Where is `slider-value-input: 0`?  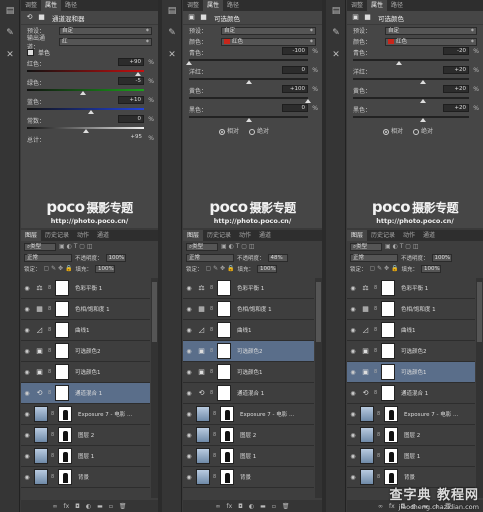 slider-value-input: 0 is located at coordinates (295, 70).